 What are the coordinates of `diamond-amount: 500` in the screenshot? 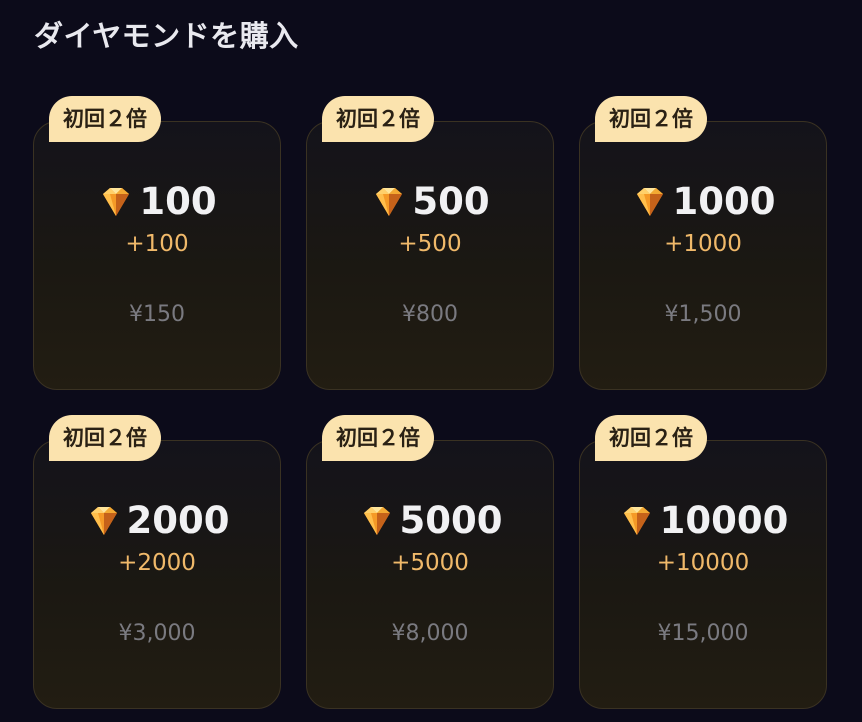 It's located at (451, 201).